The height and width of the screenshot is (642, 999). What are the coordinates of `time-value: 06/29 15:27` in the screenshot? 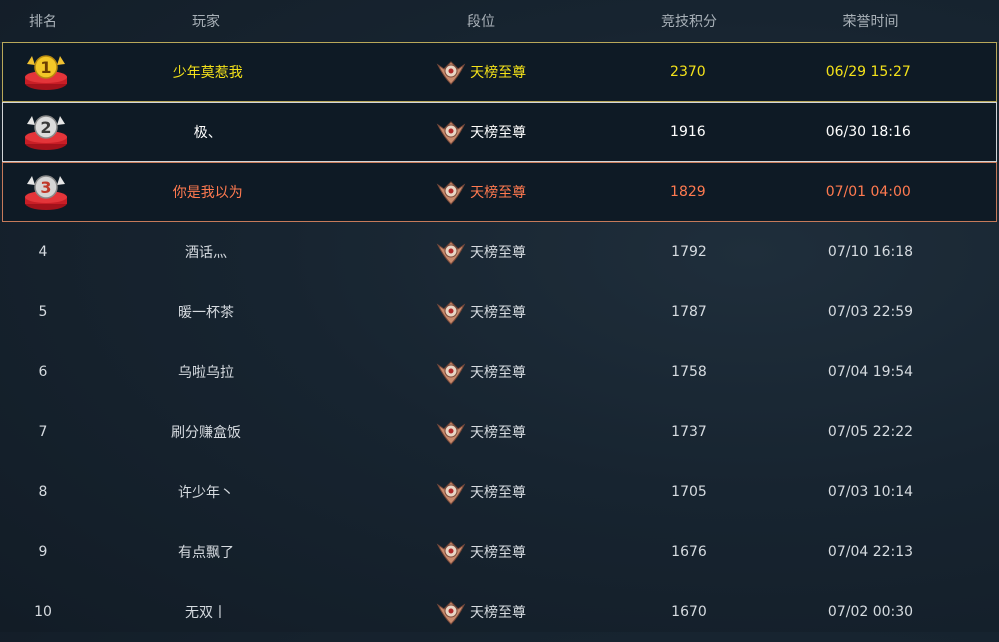 It's located at (868, 72).